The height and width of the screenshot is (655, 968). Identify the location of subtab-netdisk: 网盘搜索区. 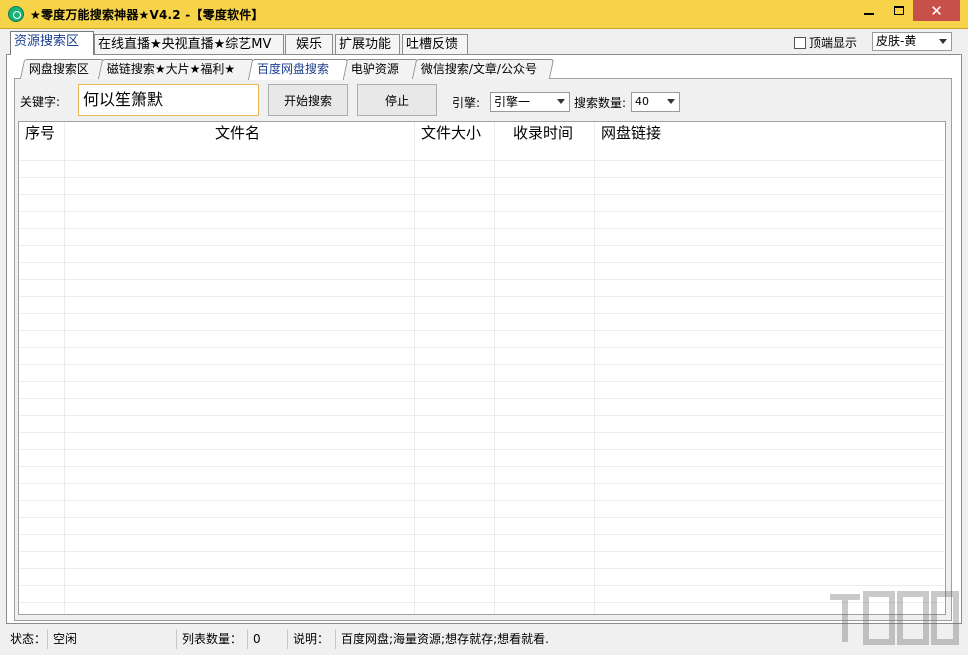
(62, 69).